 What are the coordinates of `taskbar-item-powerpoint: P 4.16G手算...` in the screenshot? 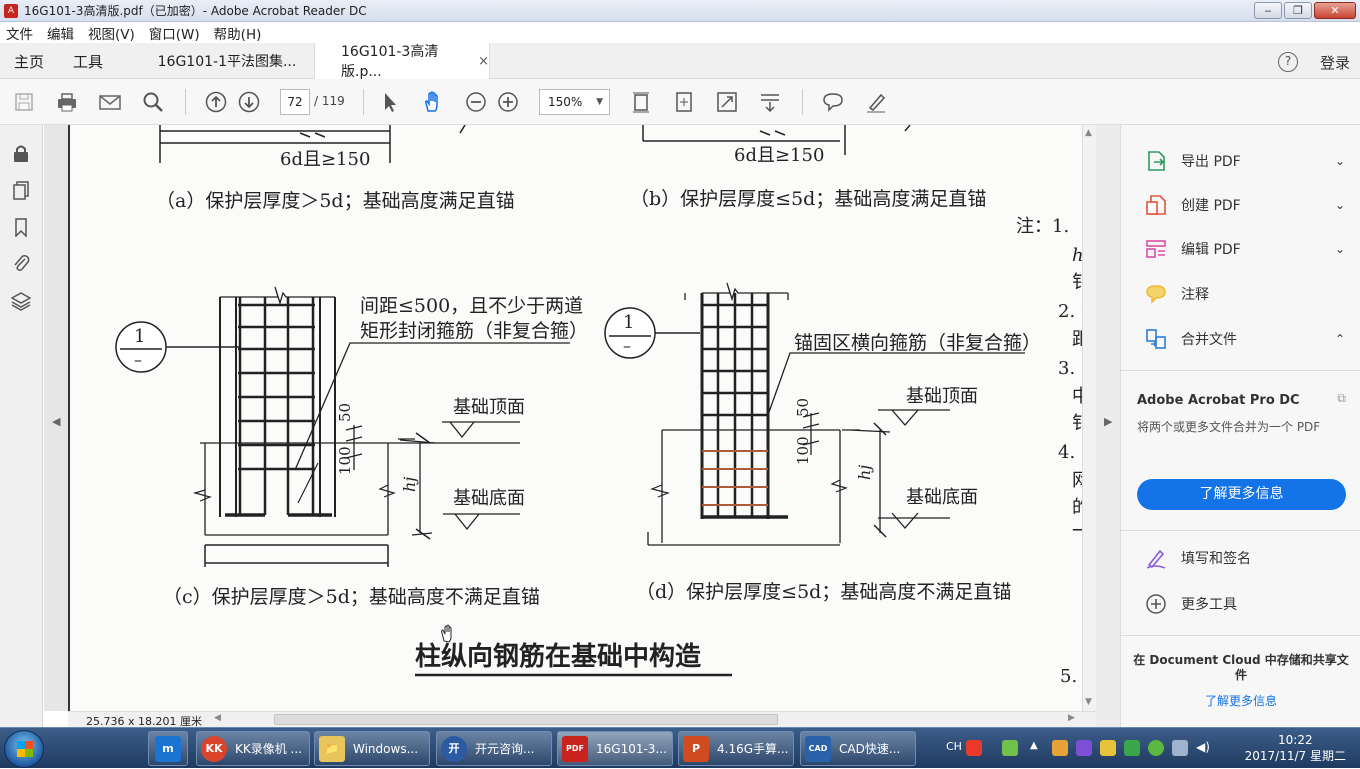 It's located at (736, 748).